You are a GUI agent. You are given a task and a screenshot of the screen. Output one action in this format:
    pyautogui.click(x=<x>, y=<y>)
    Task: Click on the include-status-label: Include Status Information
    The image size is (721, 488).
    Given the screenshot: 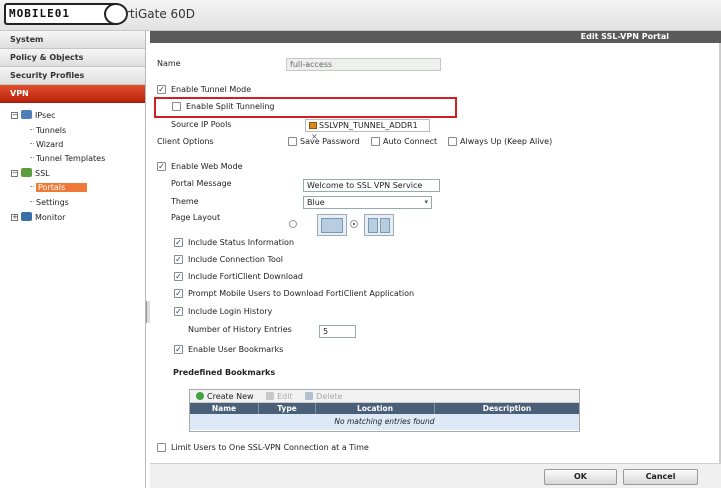 What is the action you would take?
    pyautogui.click(x=241, y=242)
    